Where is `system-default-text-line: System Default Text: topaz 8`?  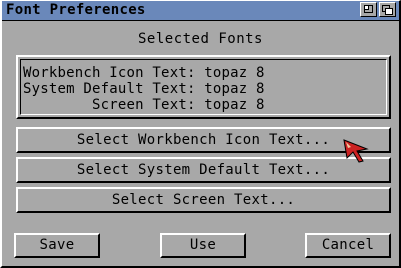
system-default-text-line: System Default Text: topaz 8 is located at coordinates (144, 89).